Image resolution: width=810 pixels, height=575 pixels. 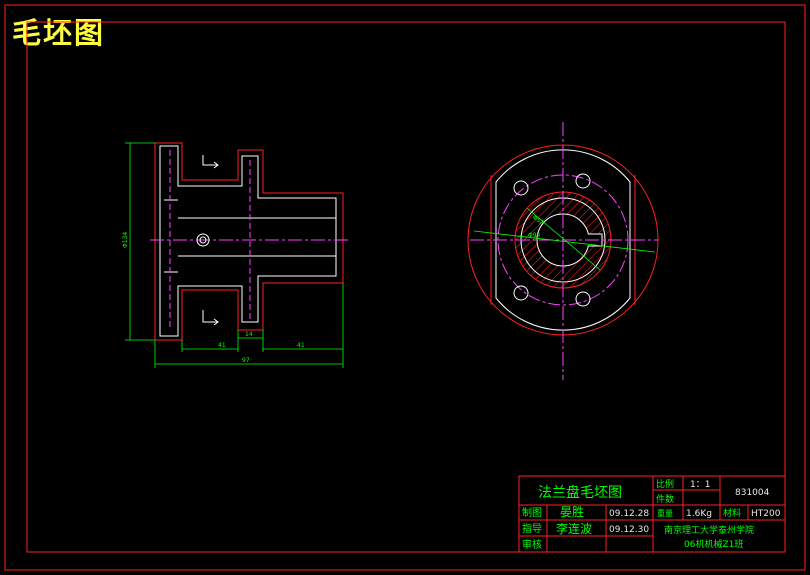 I want to click on scale-value: 1：1, so click(x=700, y=485).